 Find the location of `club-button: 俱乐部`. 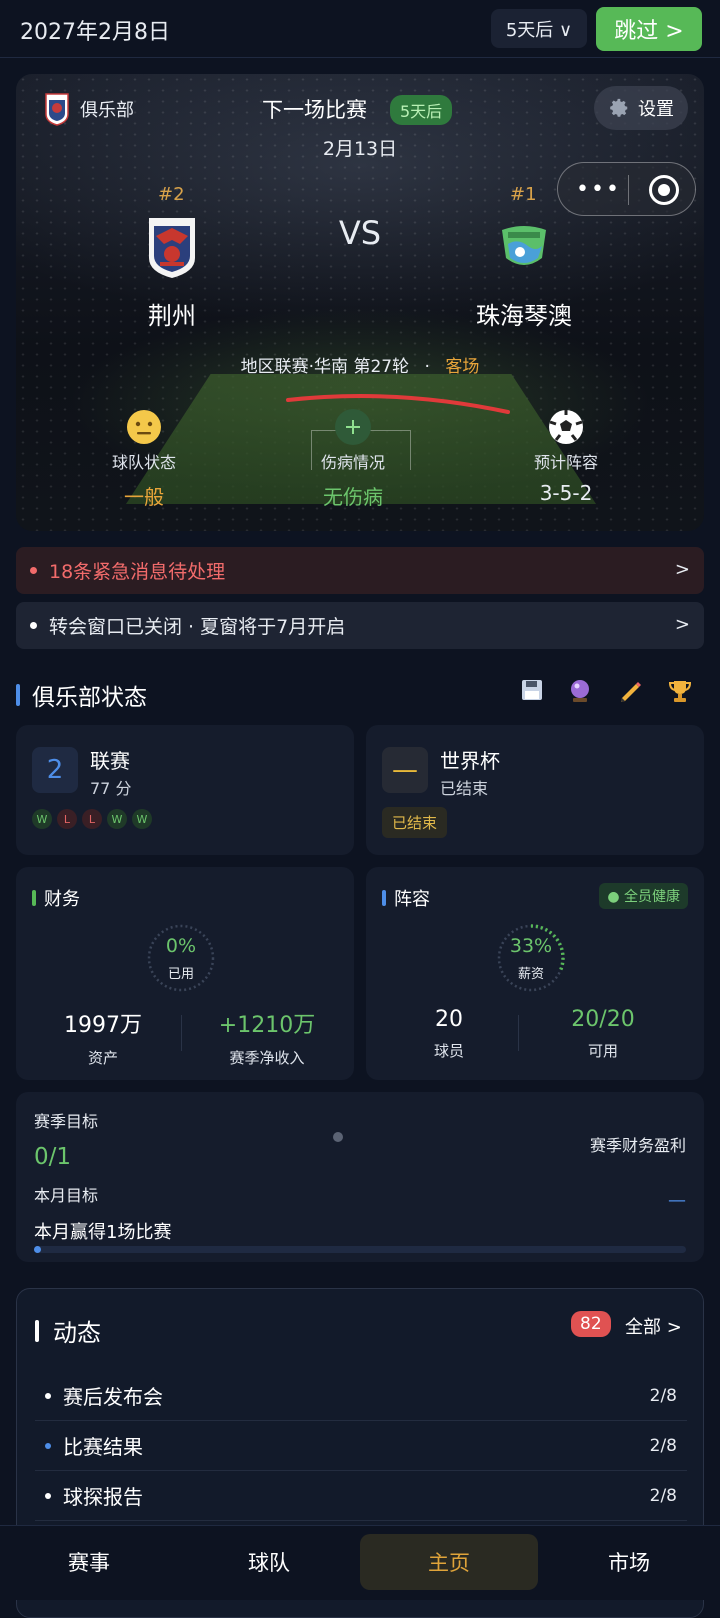

club-button: 俱乐部 is located at coordinates (89, 109).